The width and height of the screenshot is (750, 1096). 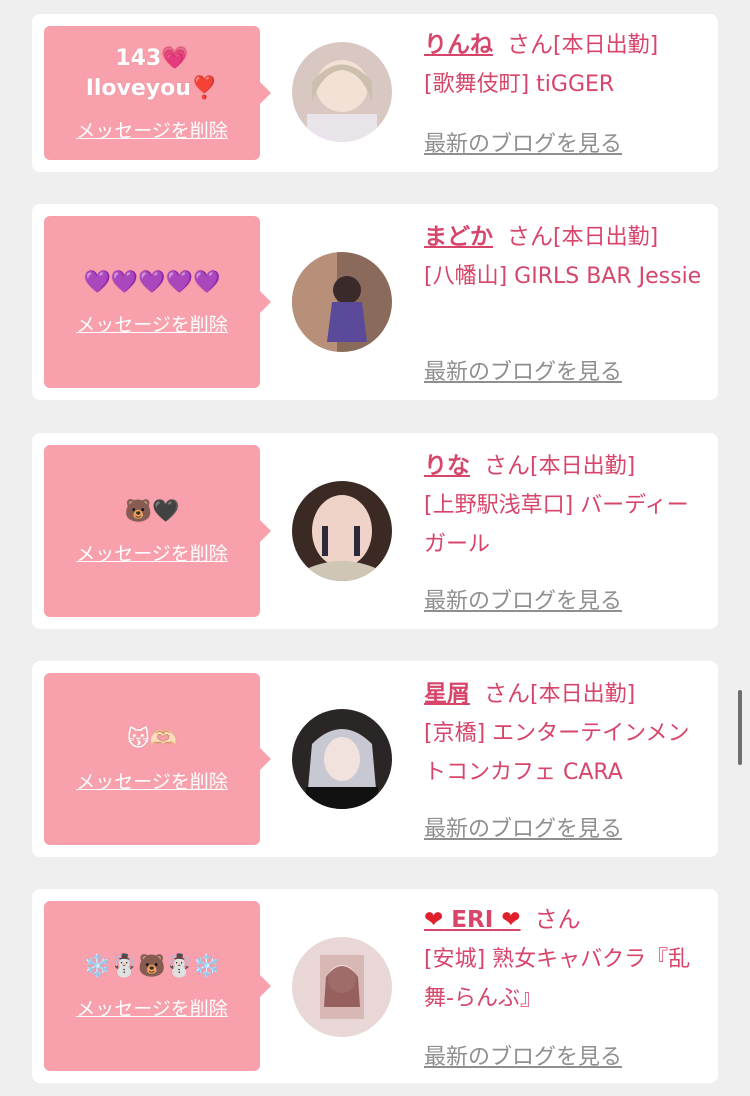 What do you see at coordinates (447, 466) in the screenshot?
I see `cast-name-link: りな` at bounding box center [447, 466].